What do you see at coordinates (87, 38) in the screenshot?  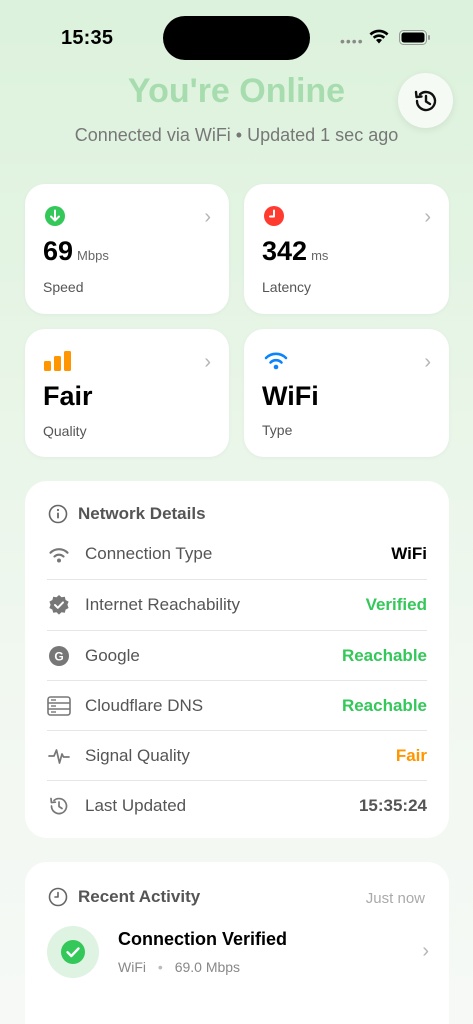 I see `status-time: 15:35` at bounding box center [87, 38].